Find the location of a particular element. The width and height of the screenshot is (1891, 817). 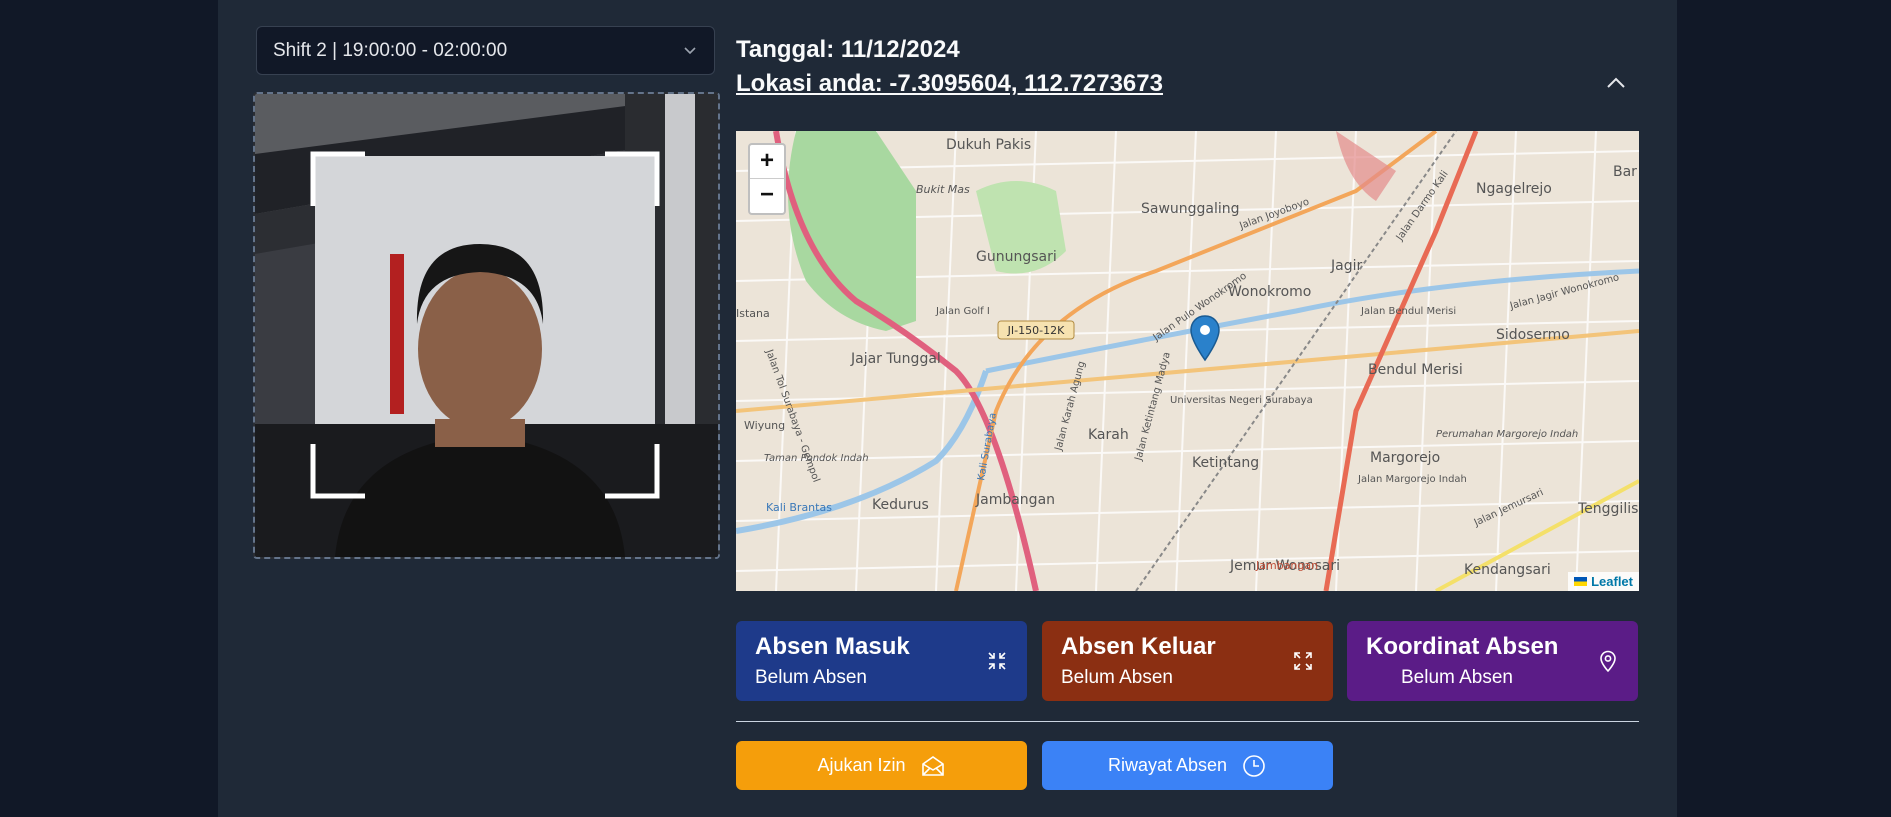

map-label: Bar is located at coordinates (1625, 172).